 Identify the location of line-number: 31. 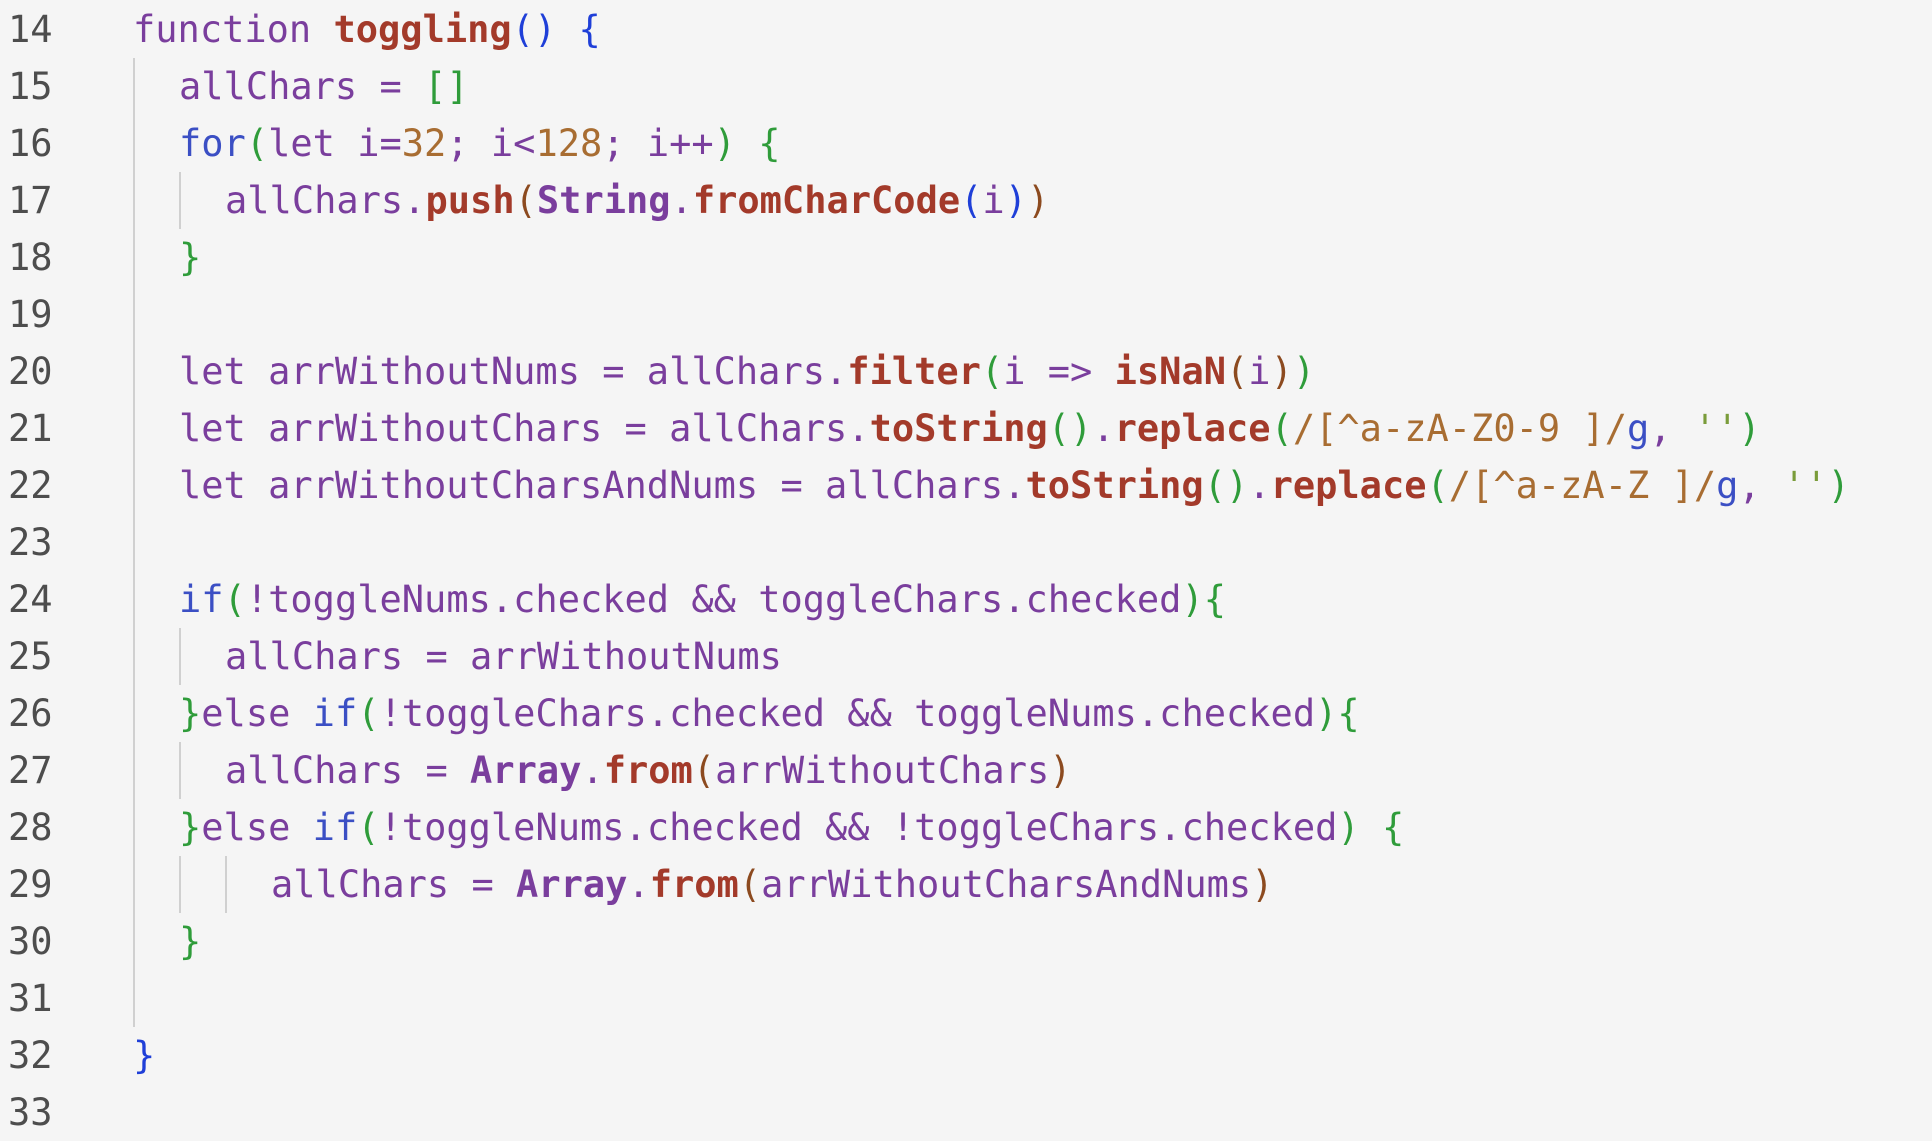
(30, 998).